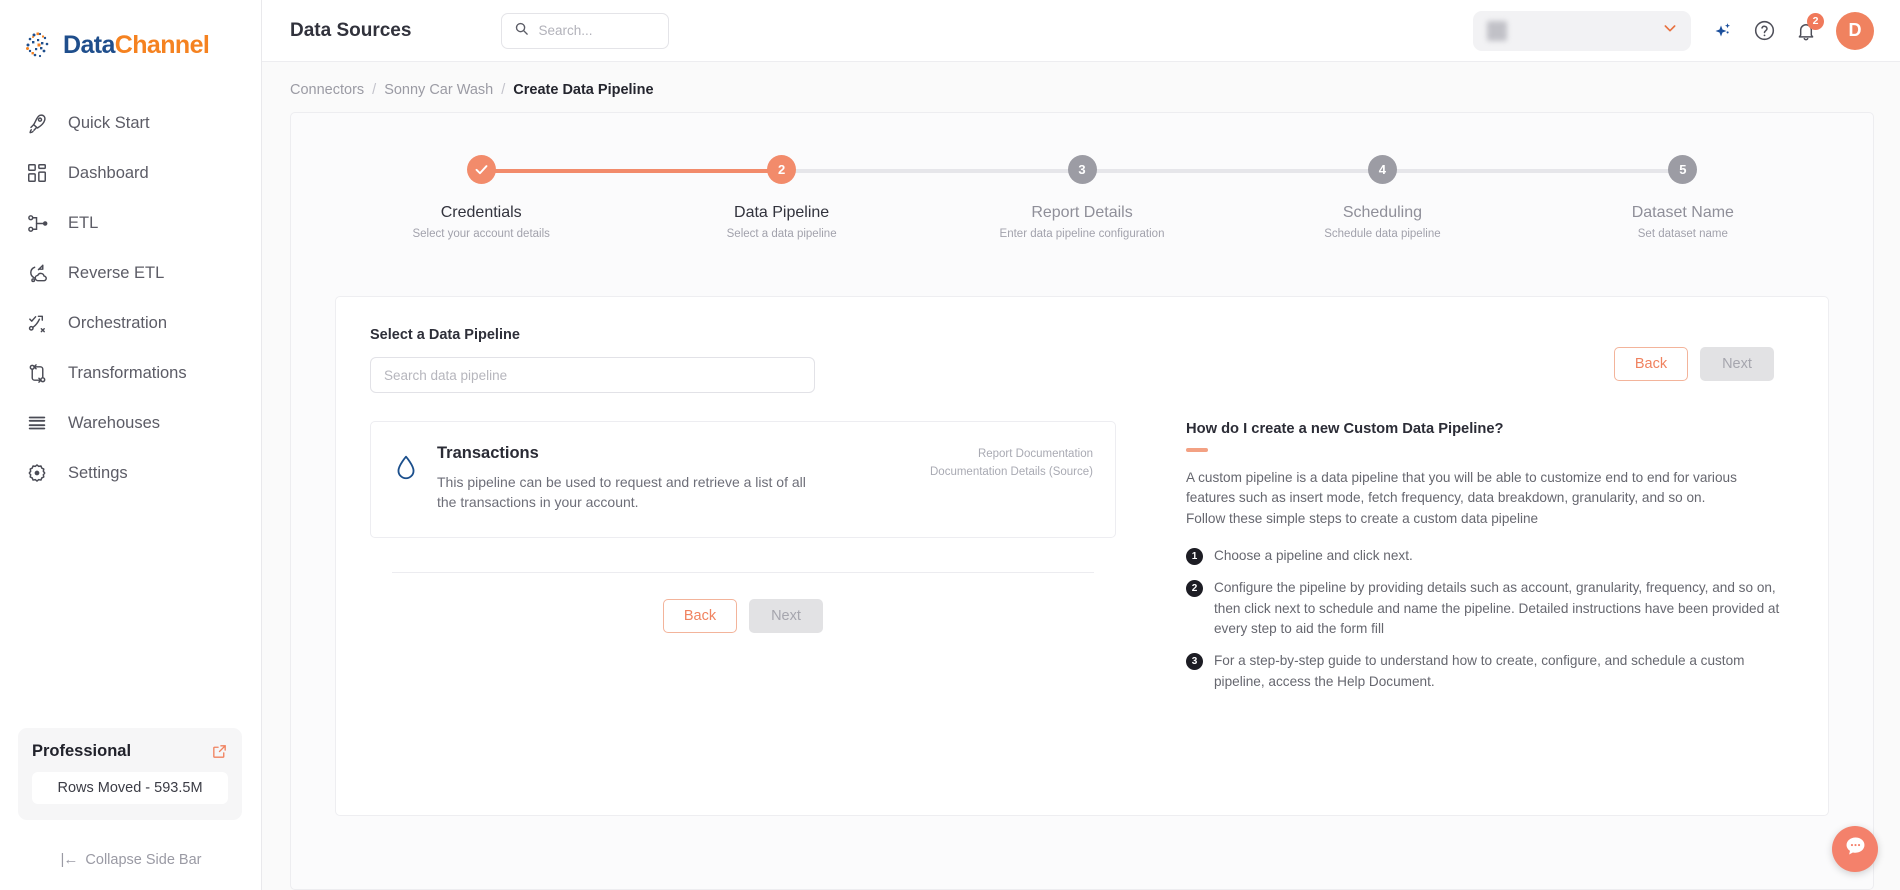 The width and height of the screenshot is (1900, 890). I want to click on sidebar-item-etl: ETL, so click(130, 223).